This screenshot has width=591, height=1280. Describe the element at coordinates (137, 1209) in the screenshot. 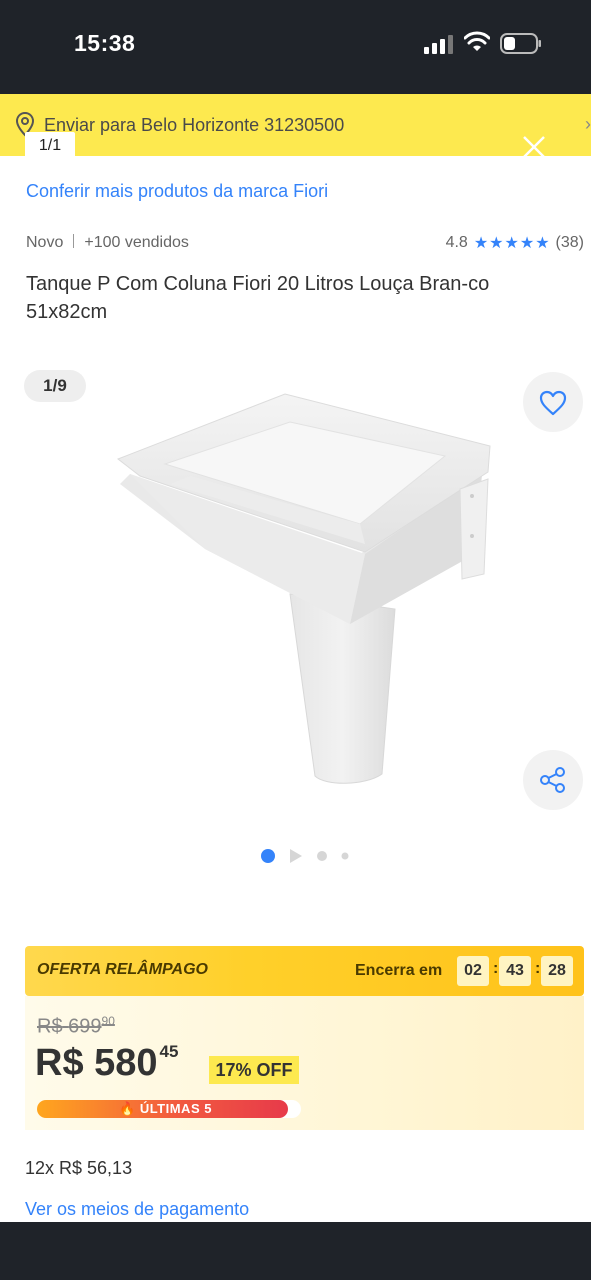

I see `payment-methods-link: Ver os meios de pagamento` at that location.